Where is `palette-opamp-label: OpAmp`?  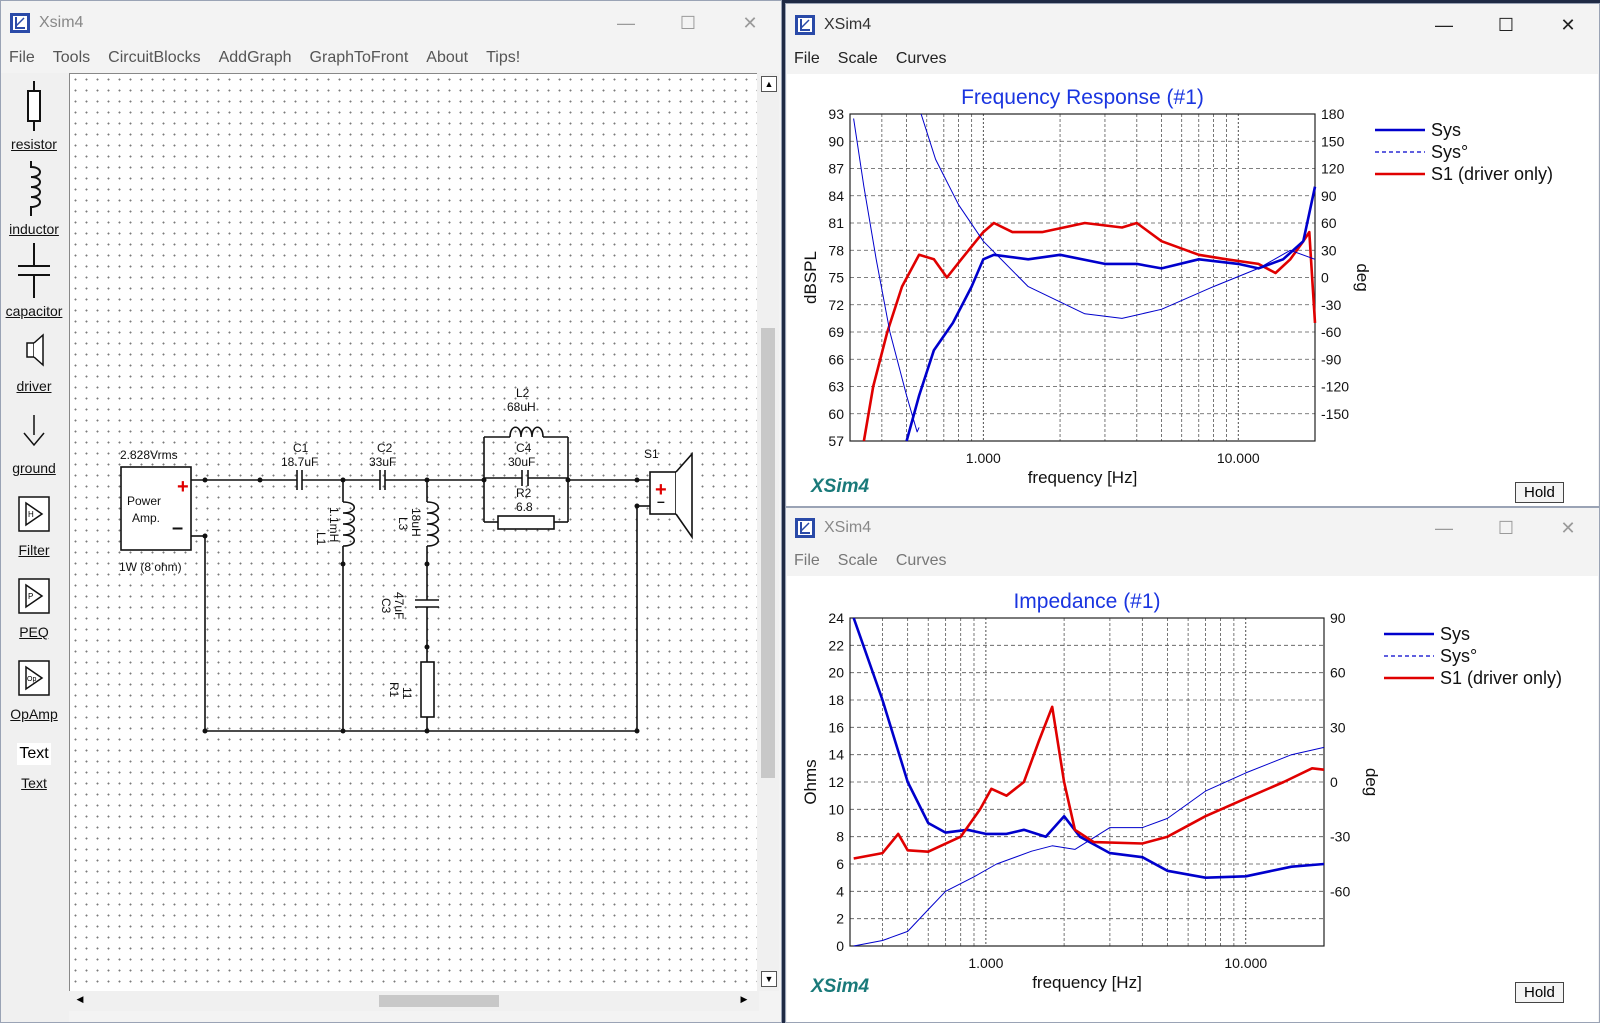
palette-opamp-label: OpAmp is located at coordinates (34, 714).